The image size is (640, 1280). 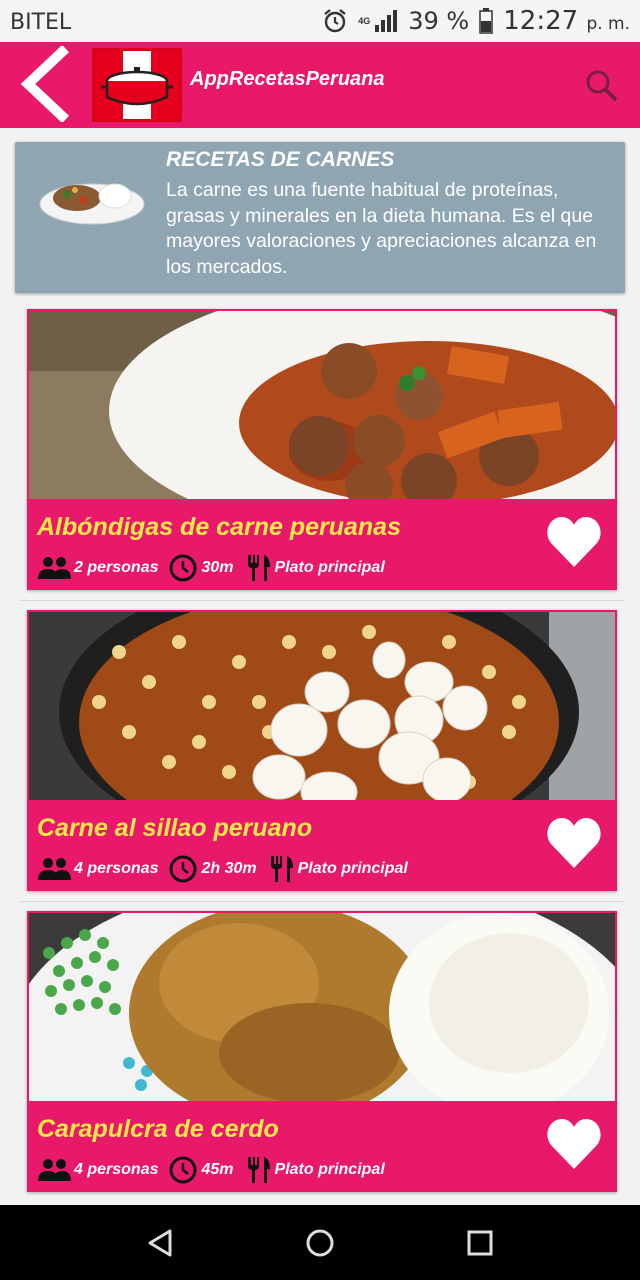 I want to click on battery-percent: 39 %, so click(x=439, y=21).